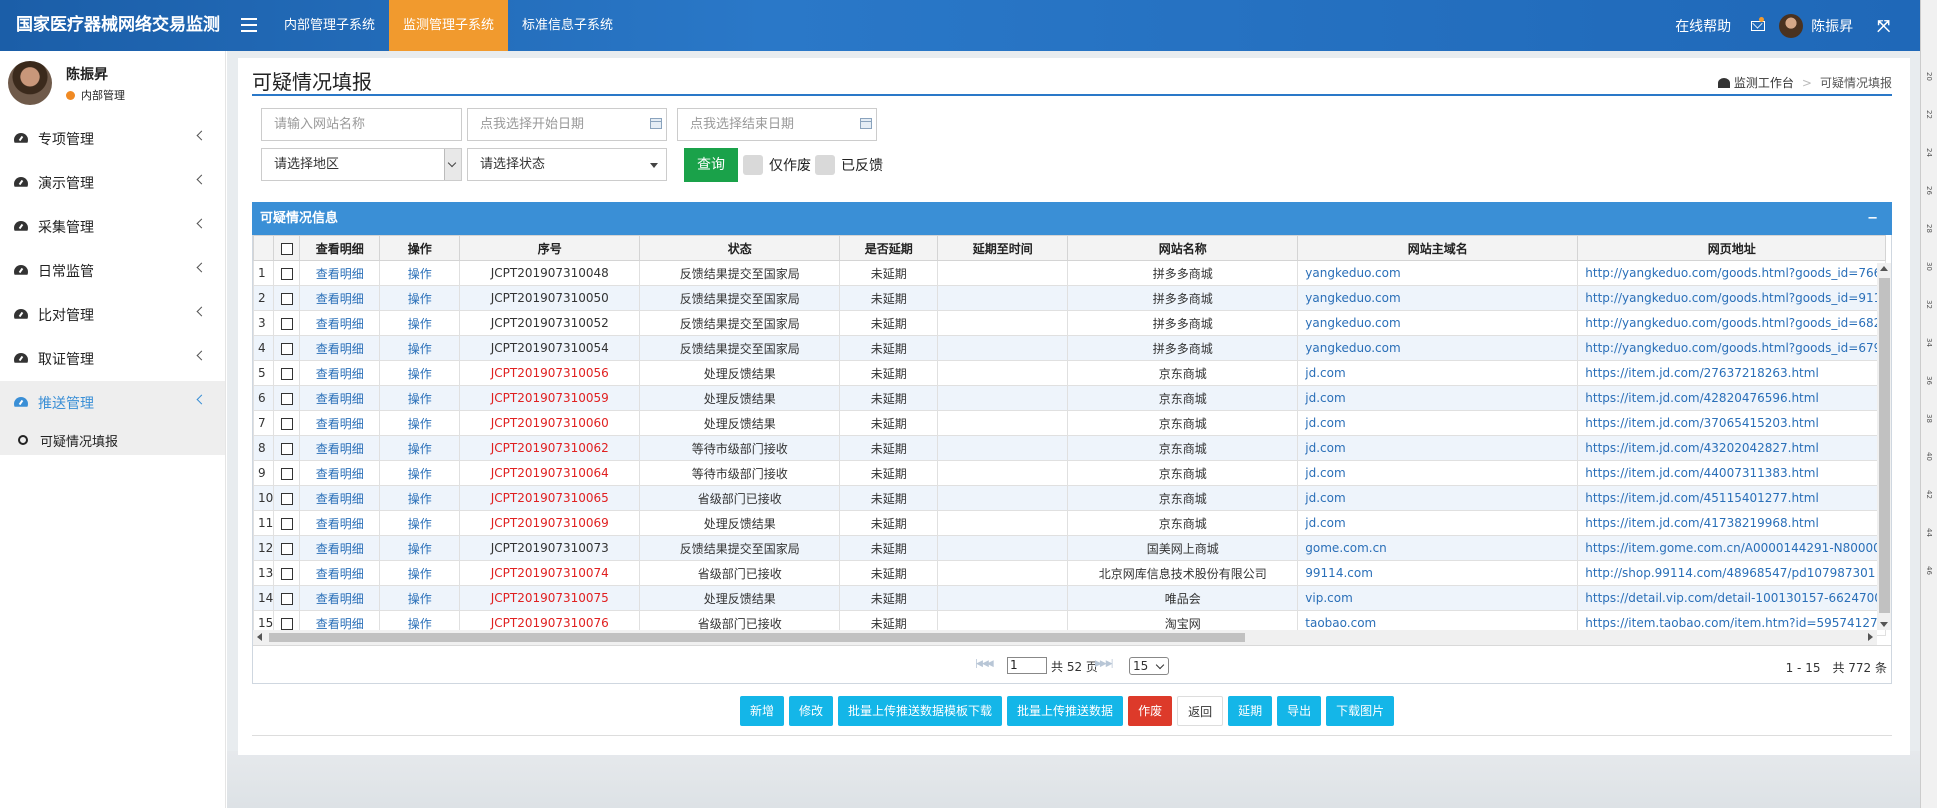 The height and width of the screenshot is (808, 1937). Describe the element at coordinates (567, 25) in the screenshot. I see `tab-standard-info: 标准信息子系统` at that location.